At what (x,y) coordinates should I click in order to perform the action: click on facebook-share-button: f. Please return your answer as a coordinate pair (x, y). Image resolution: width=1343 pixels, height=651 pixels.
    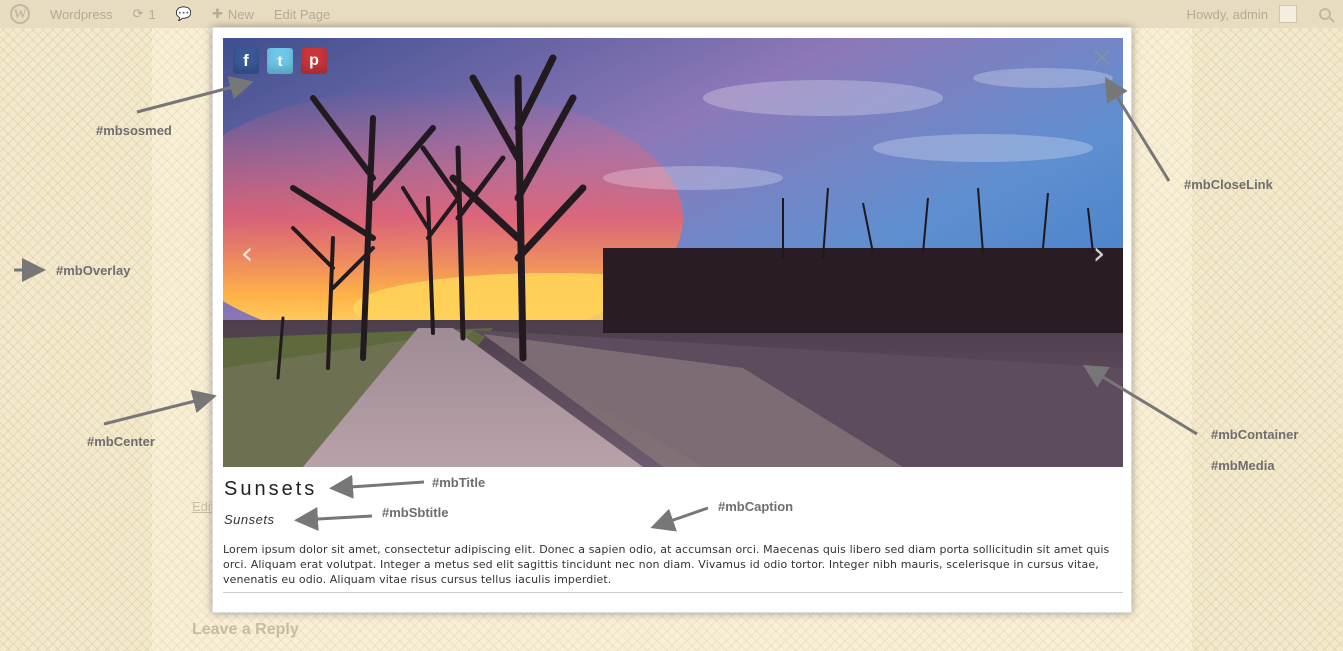
    Looking at the image, I should click on (246, 61).